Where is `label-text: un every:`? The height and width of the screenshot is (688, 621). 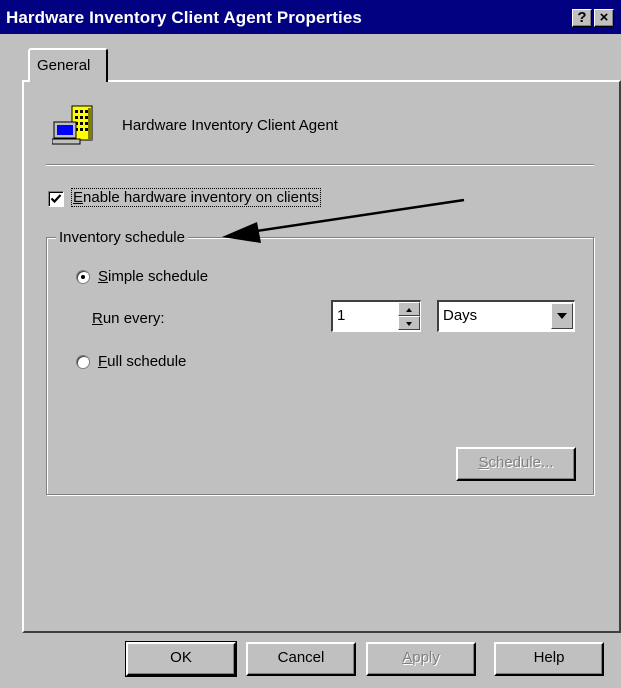
label-text: un every: is located at coordinates (133, 318).